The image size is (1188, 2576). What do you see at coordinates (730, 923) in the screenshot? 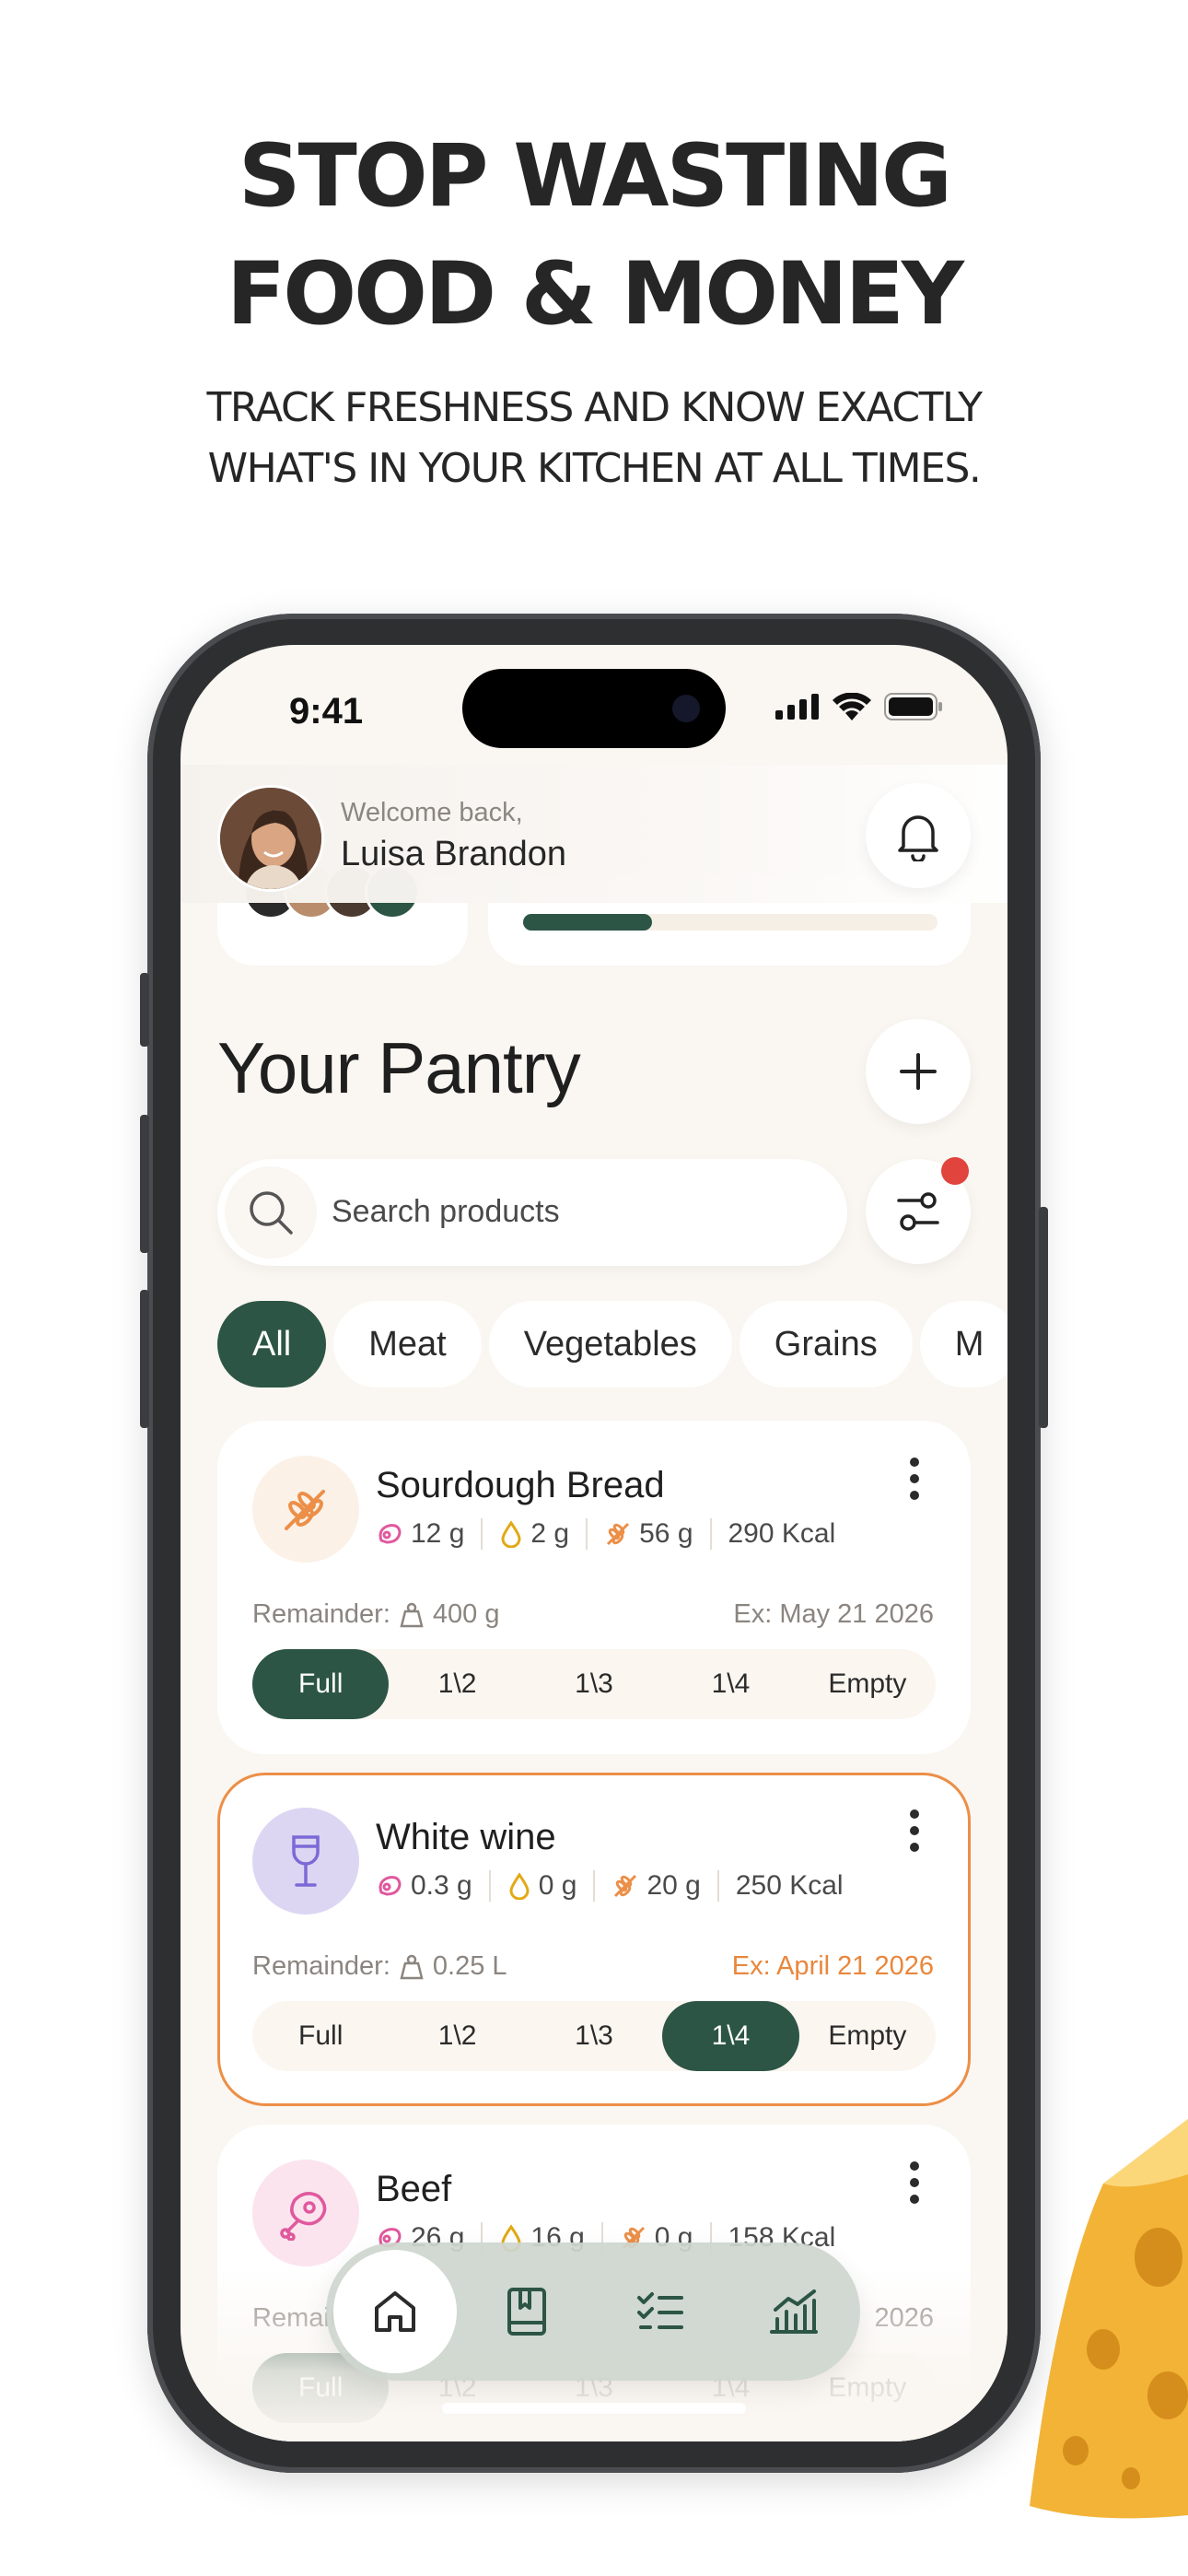
I see `summary-progress-bar` at bounding box center [730, 923].